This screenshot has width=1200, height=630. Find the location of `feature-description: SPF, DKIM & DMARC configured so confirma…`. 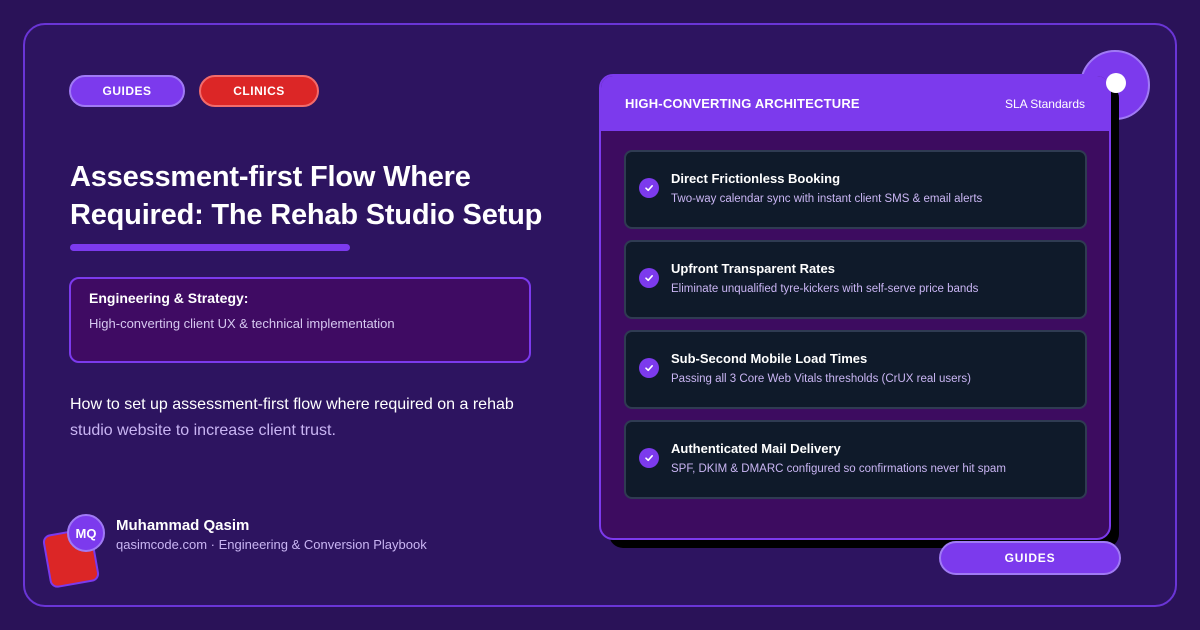

feature-description: SPF, DKIM & DMARC configured so confirma… is located at coordinates (838, 469).